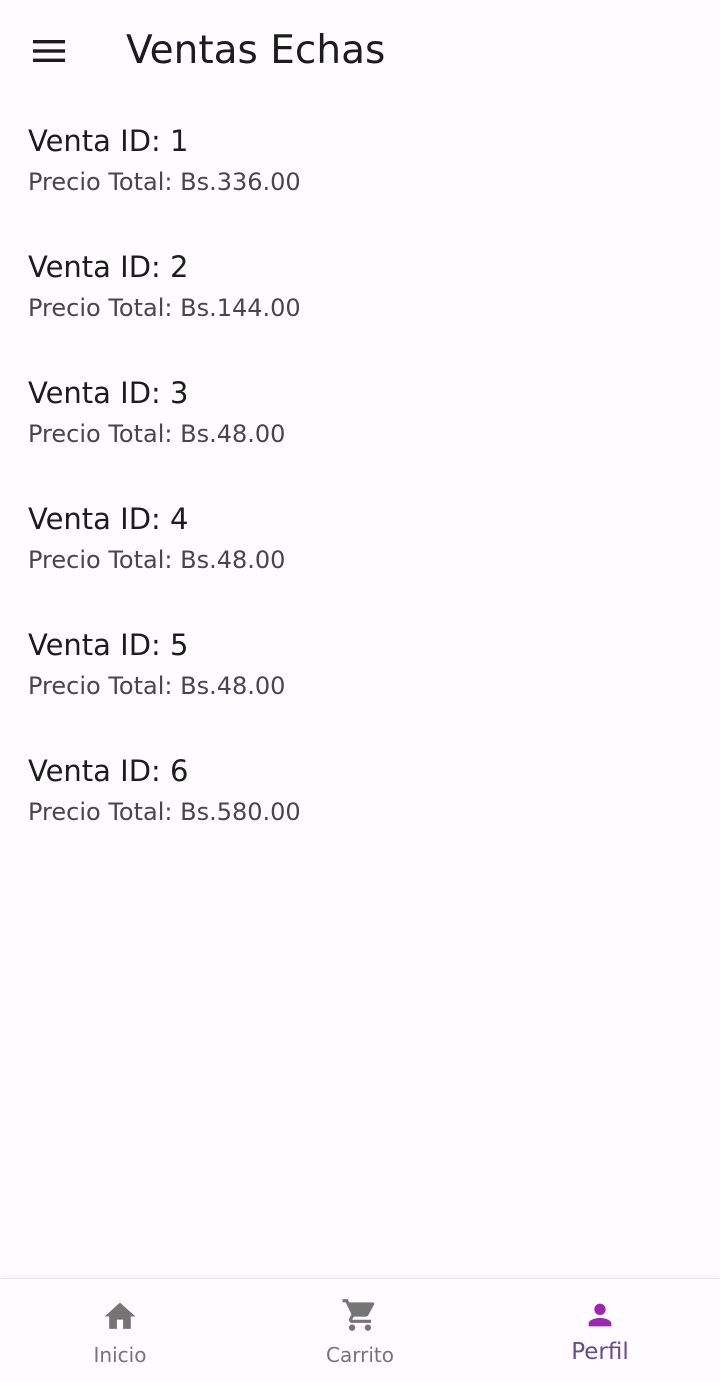  I want to click on home-icon, so click(120, 1315).